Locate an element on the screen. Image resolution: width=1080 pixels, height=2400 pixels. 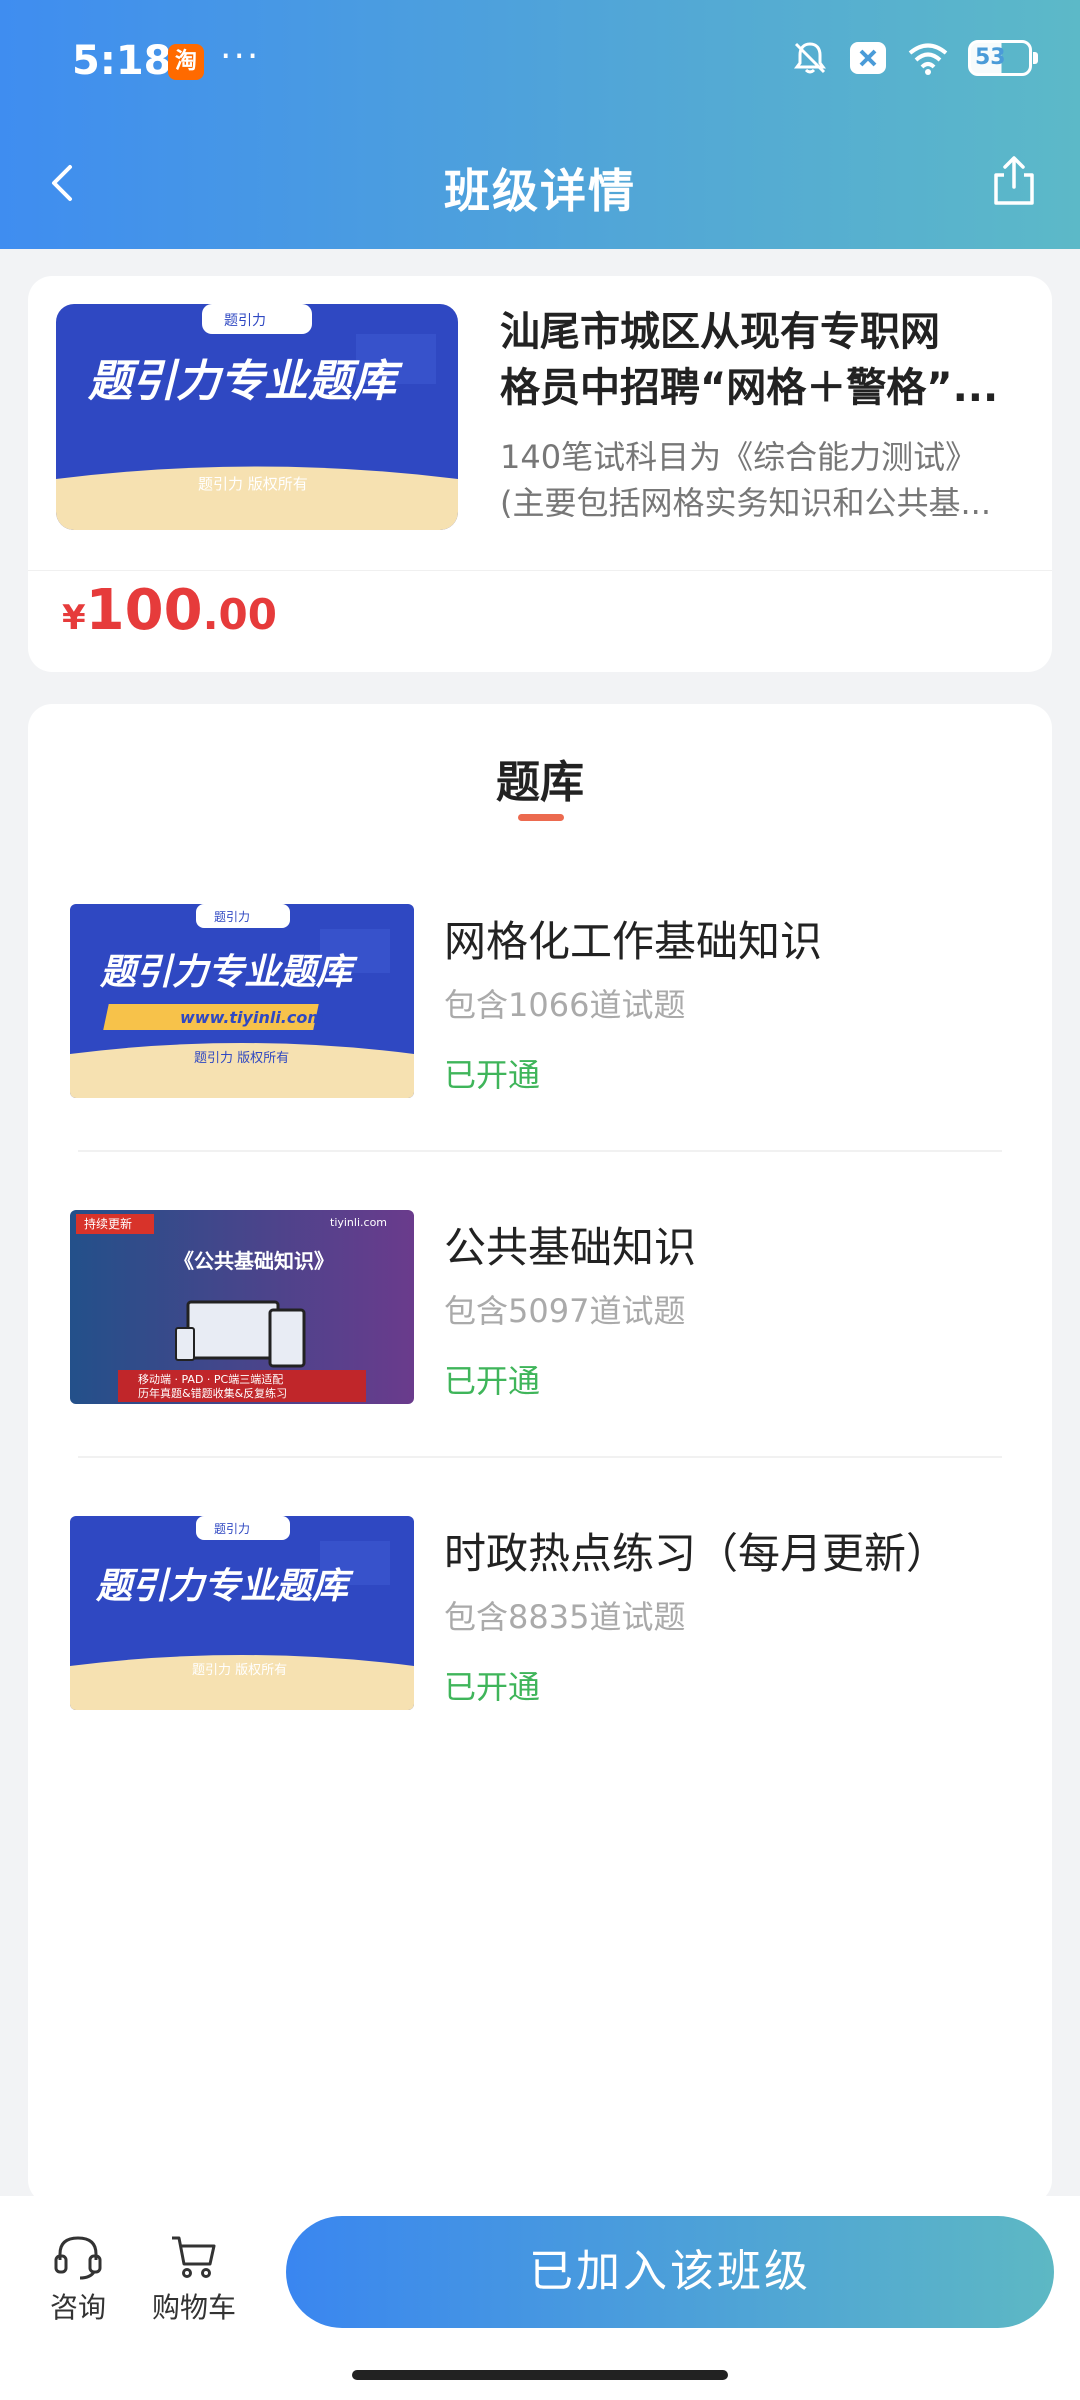
question-bank-name: 公共基础知识 is located at coordinates (570, 1247).